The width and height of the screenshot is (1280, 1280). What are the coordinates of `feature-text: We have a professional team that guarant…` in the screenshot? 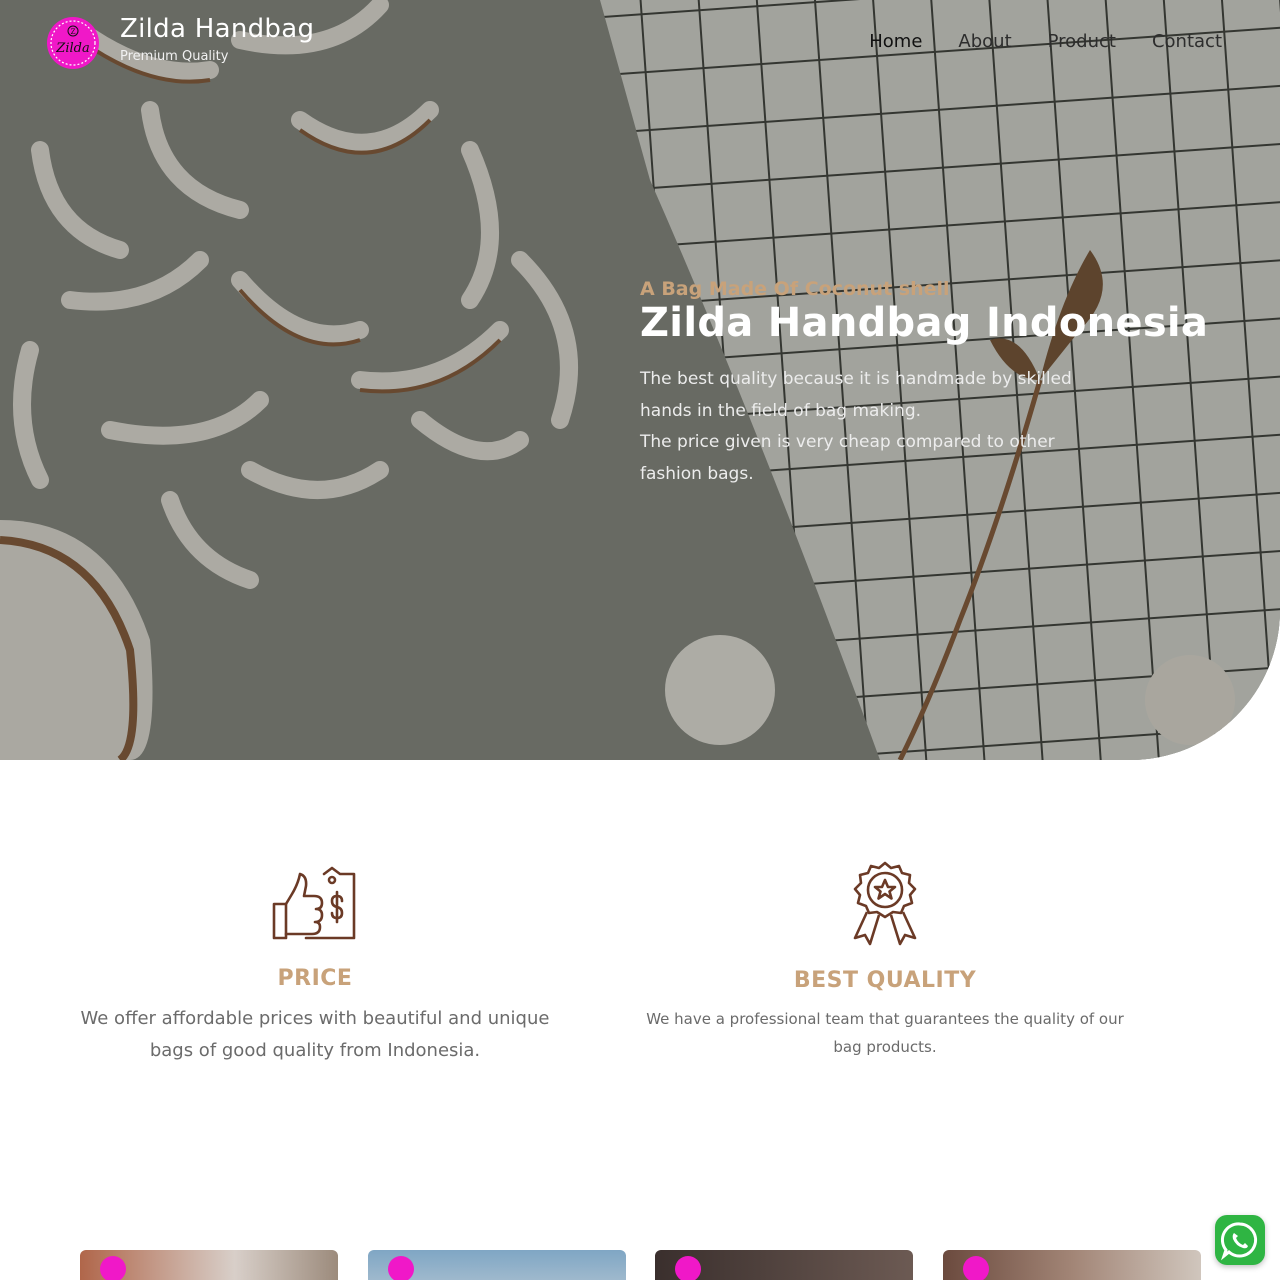 It's located at (885, 1033).